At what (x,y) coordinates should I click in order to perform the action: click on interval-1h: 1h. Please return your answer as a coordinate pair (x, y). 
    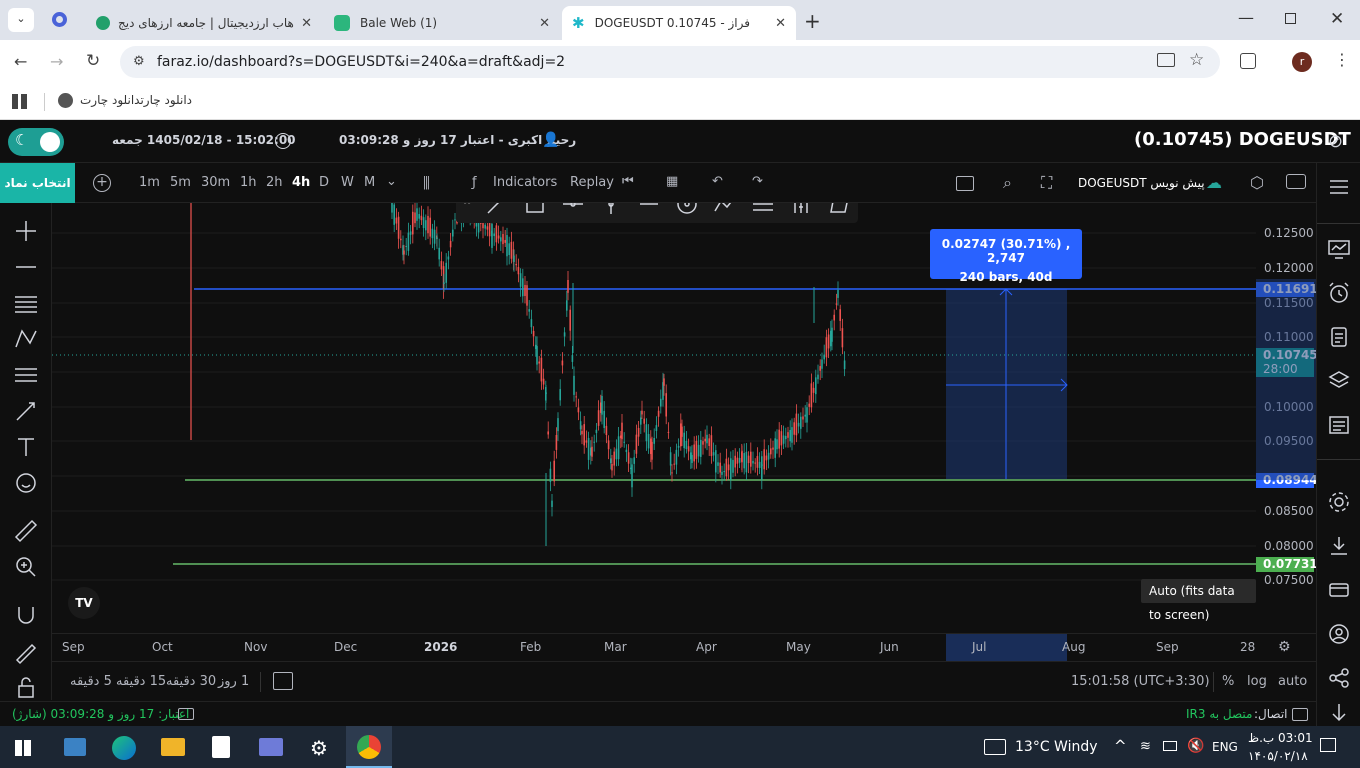
    Looking at the image, I should click on (248, 182).